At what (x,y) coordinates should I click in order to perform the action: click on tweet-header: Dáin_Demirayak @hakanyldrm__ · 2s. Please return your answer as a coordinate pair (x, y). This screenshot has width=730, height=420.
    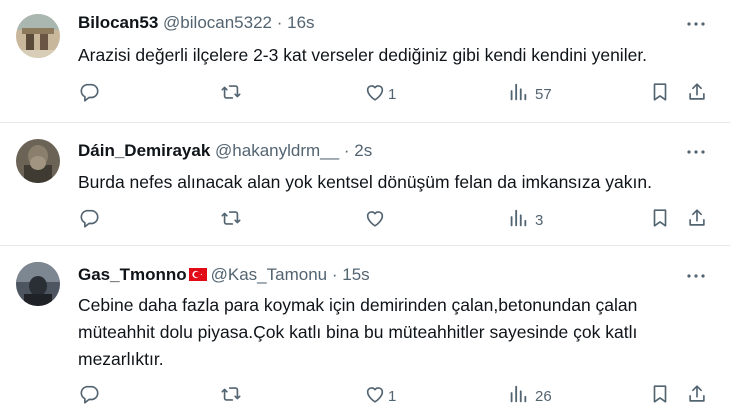
    Looking at the image, I should click on (225, 151).